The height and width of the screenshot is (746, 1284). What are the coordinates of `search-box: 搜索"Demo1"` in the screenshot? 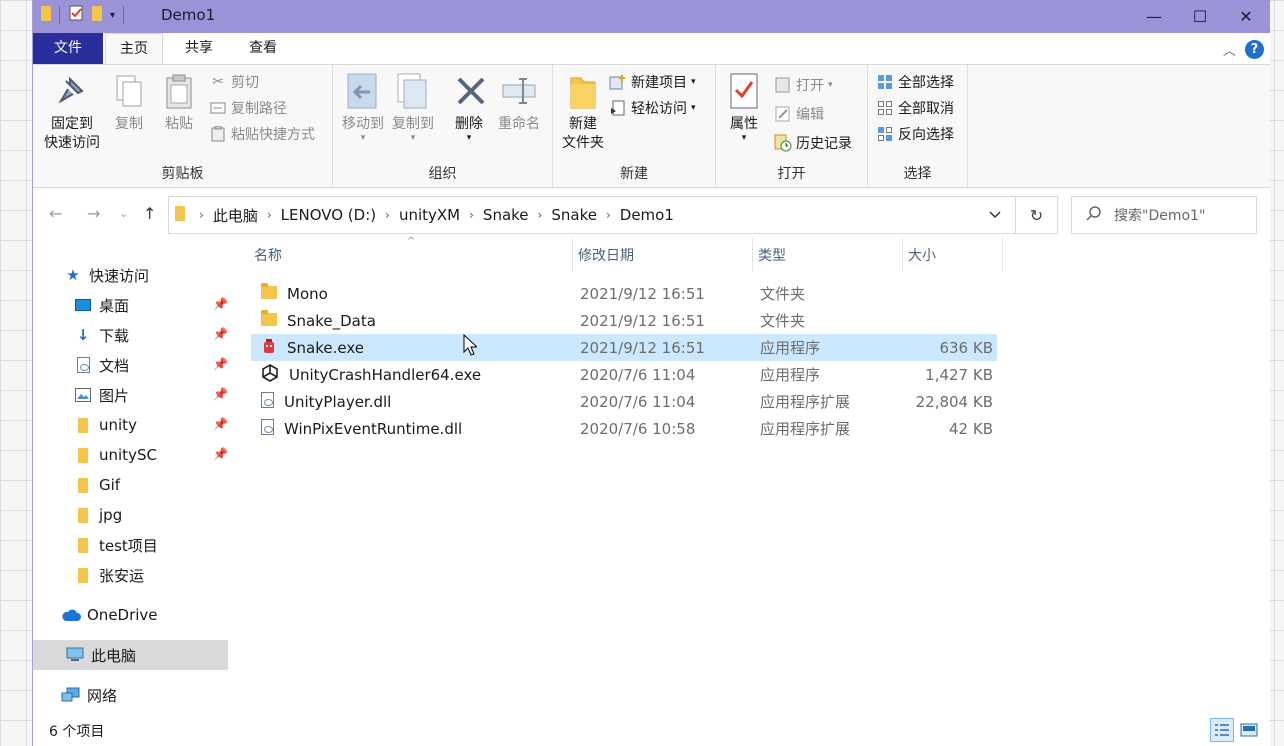 It's located at (1164, 215).